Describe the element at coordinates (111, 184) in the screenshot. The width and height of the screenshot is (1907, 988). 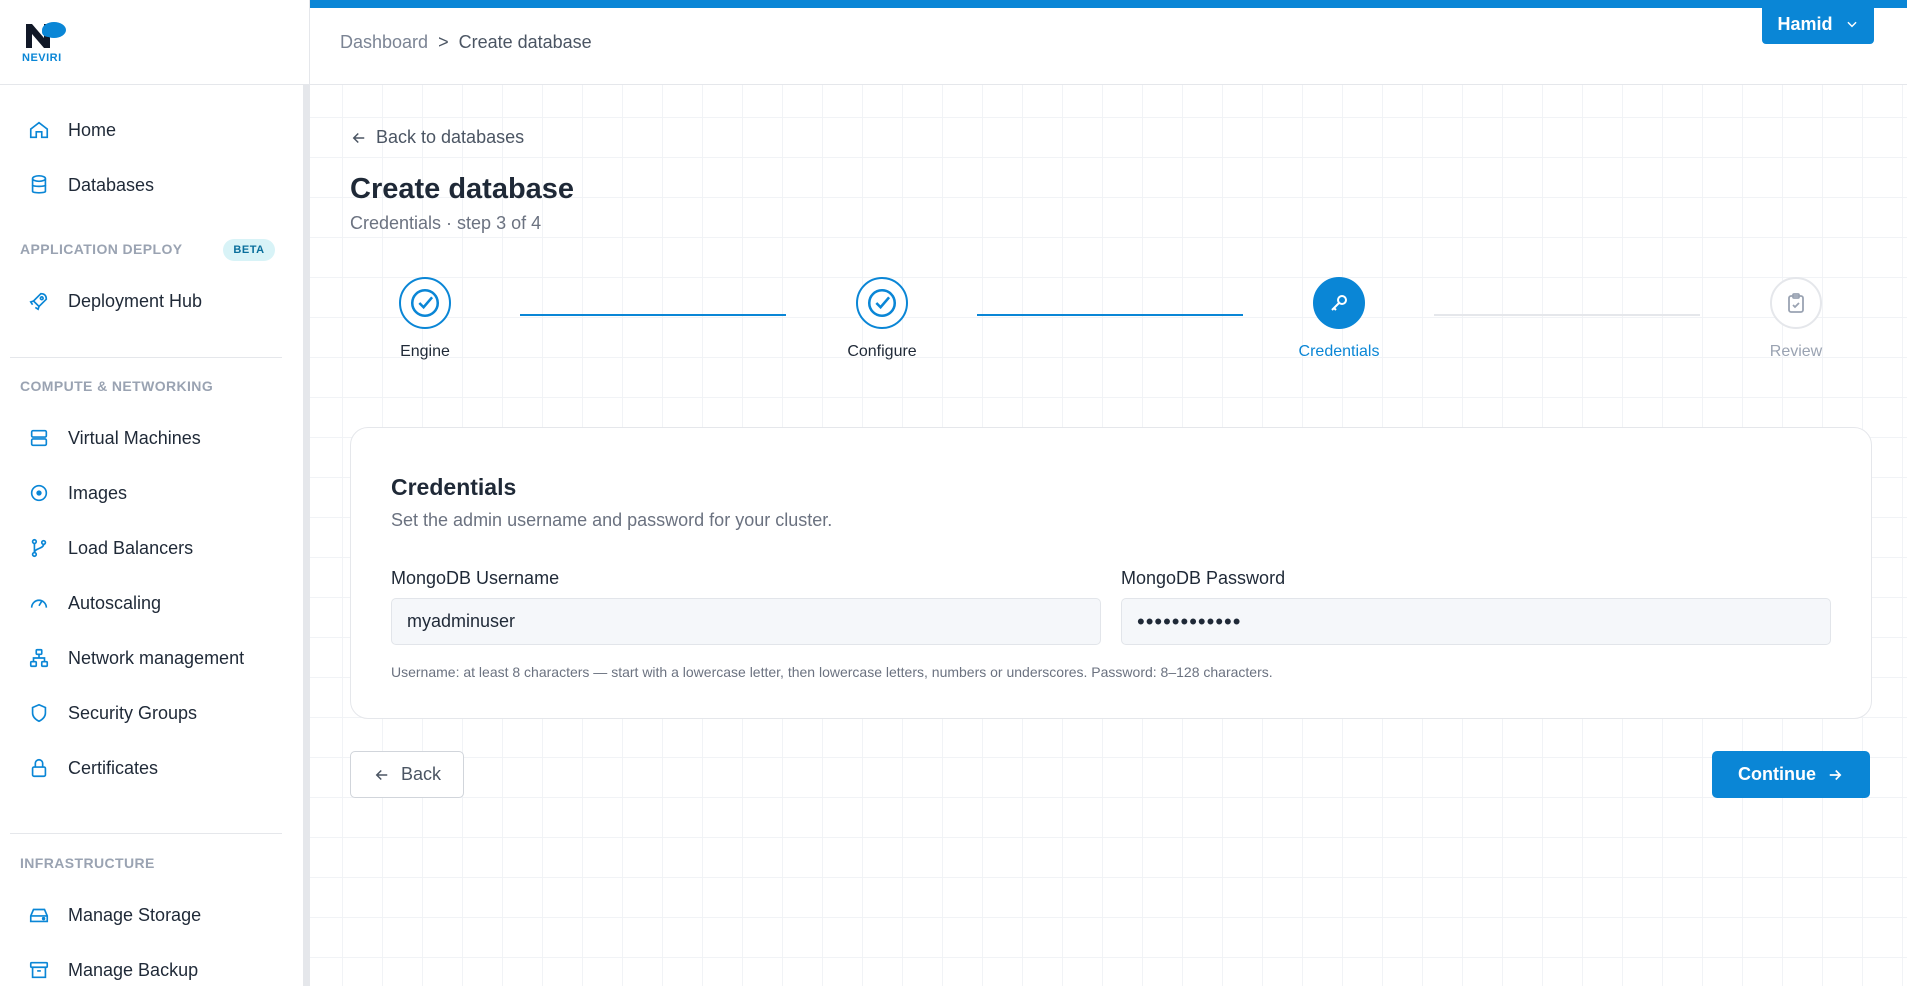
I see `sidebar-item-label: Databases` at that location.